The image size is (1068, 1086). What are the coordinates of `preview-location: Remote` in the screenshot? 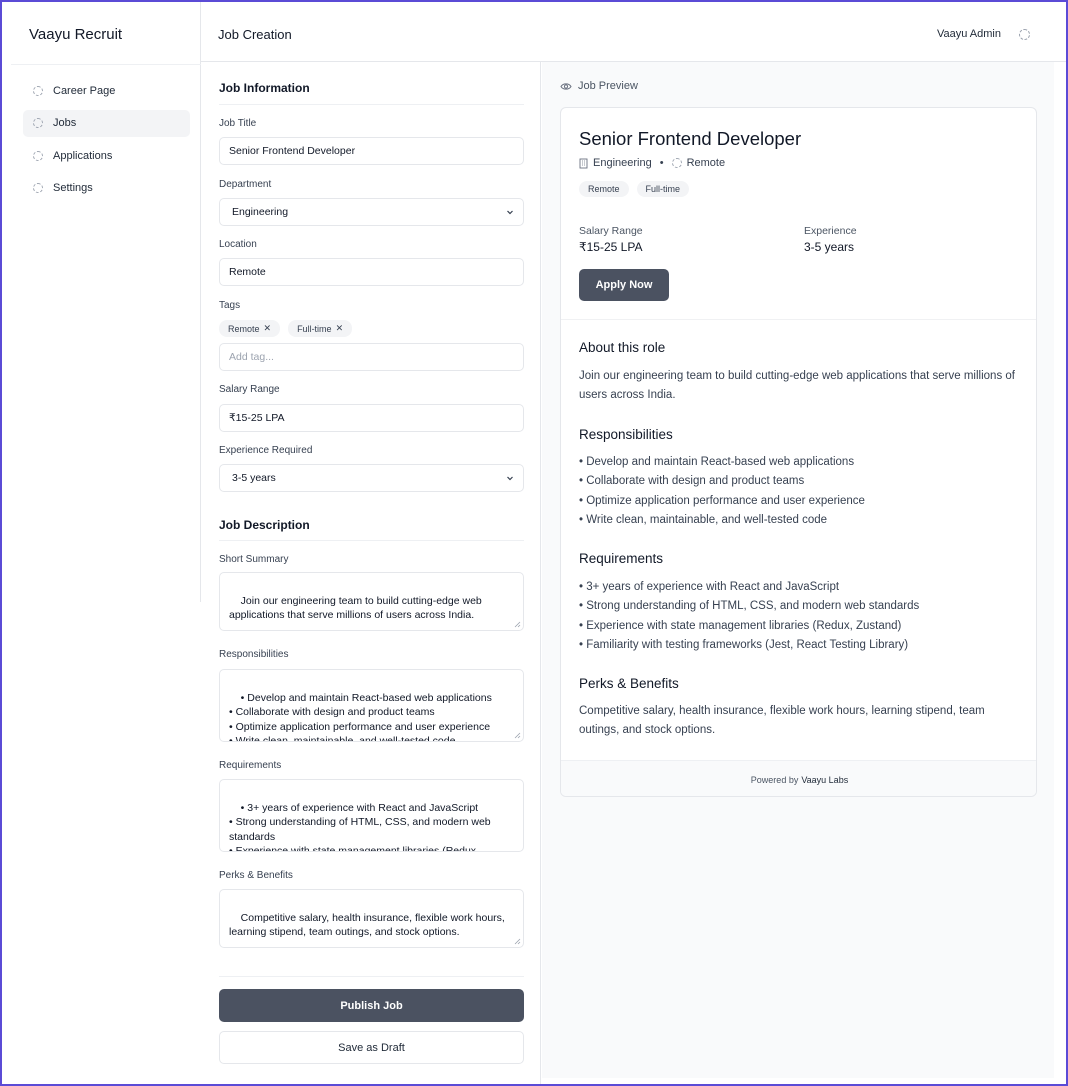 It's located at (706, 163).